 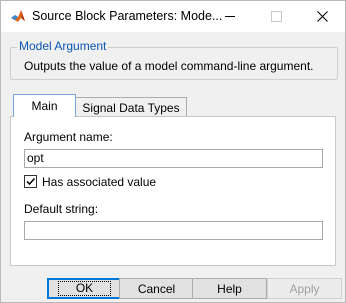 I want to click on minimize-icon, so click(x=230, y=16).